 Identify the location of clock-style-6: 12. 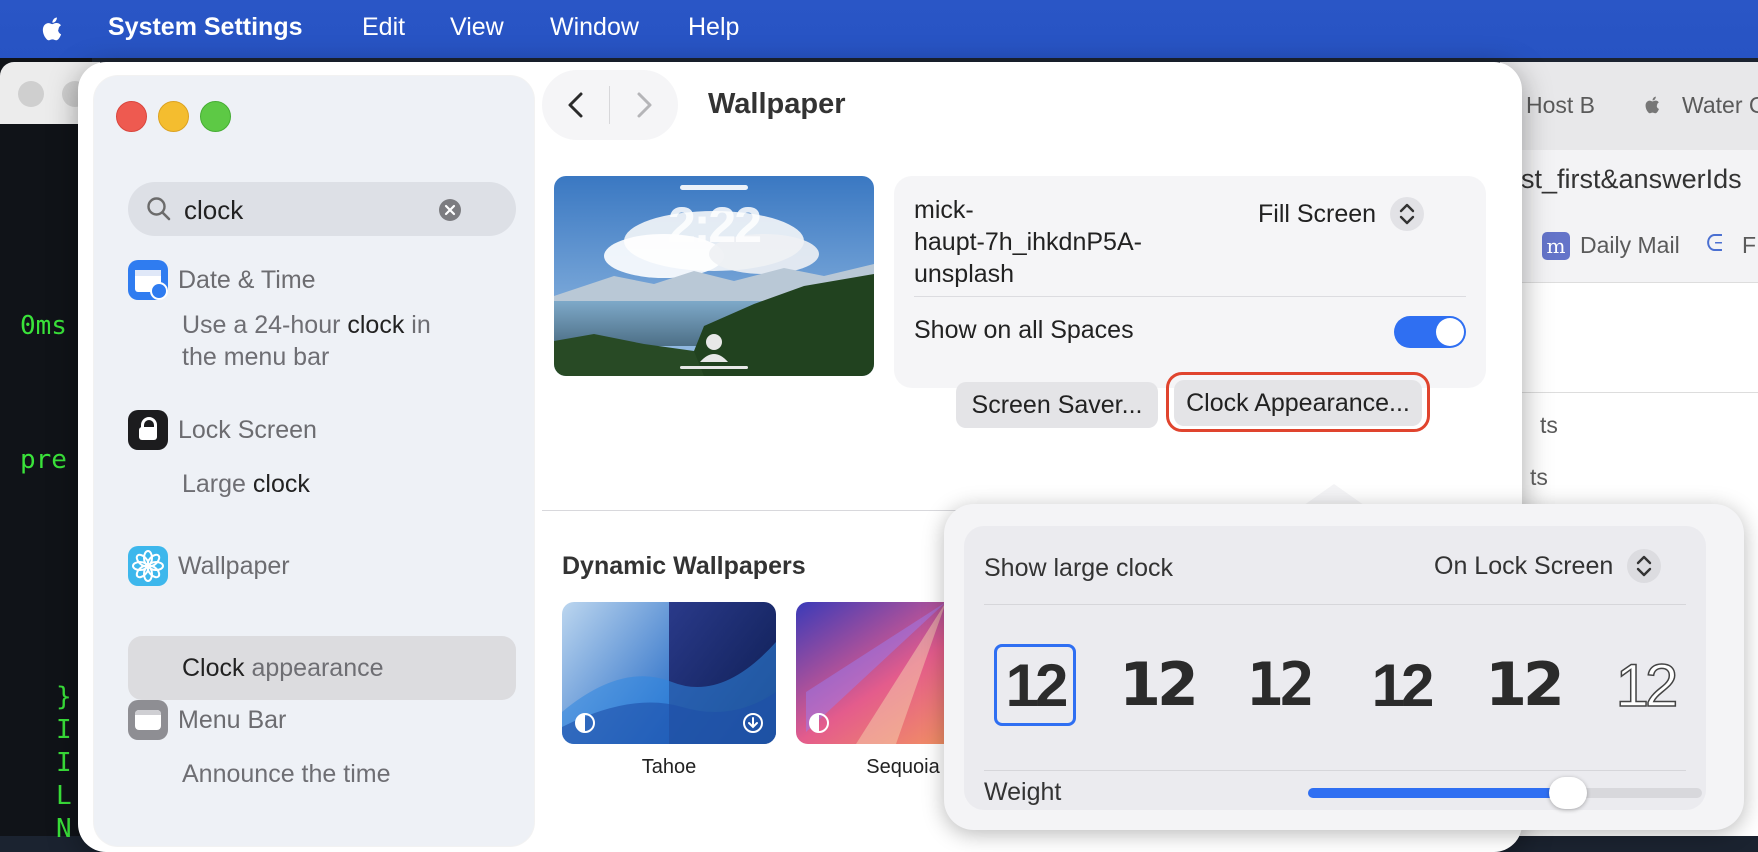
(1645, 685).